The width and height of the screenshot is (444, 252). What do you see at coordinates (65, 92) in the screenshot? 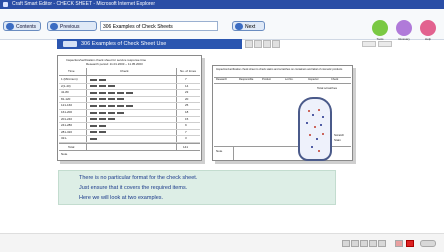
I see `row-time: 41-80` at bounding box center [65, 92].